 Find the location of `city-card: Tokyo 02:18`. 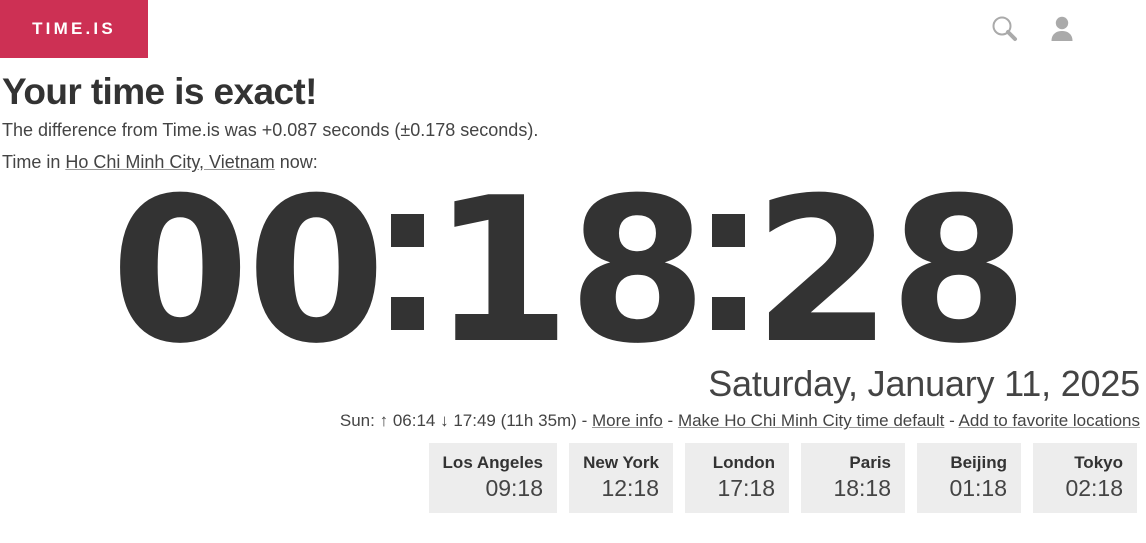

city-card: Tokyo 02:18 is located at coordinates (1085, 478).